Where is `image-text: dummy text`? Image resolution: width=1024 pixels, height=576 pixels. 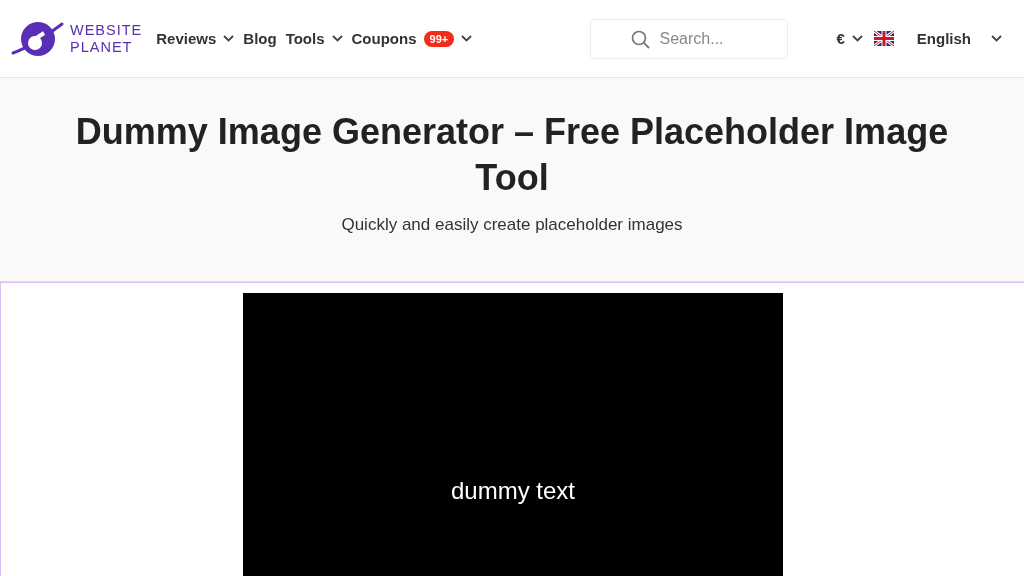 image-text: dummy text is located at coordinates (513, 491).